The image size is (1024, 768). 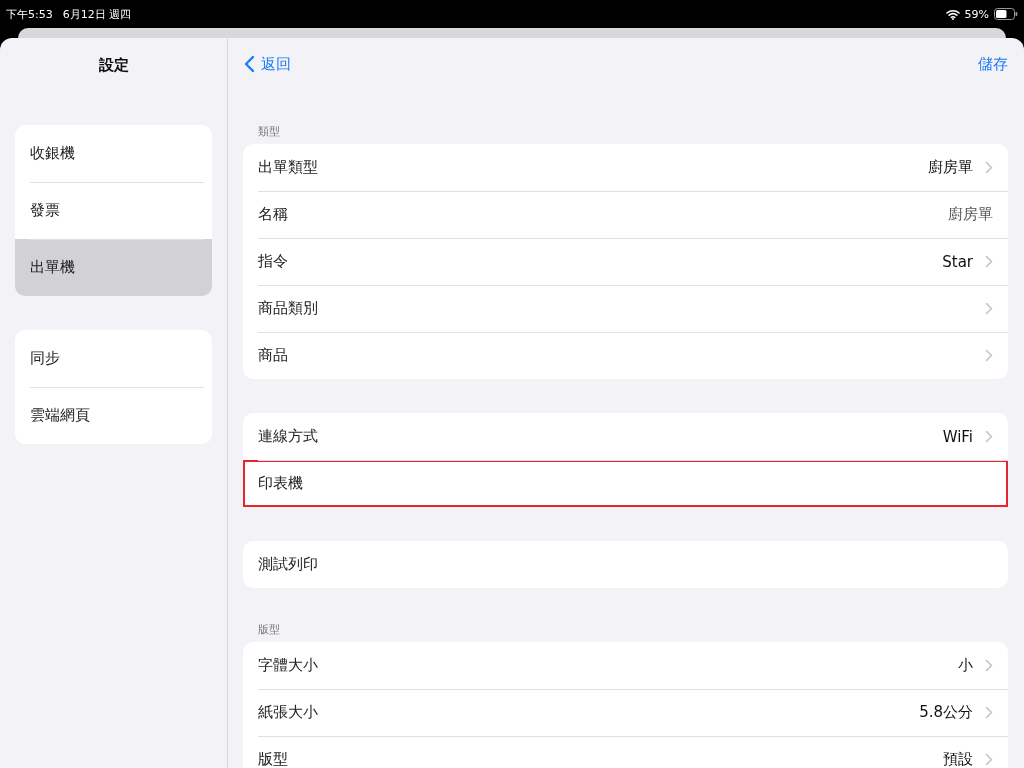 What do you see at coordinates (625, 214) in the screenshot?
I see `settings-row: 名稱 廚房單` at bounding box center [625, 214].